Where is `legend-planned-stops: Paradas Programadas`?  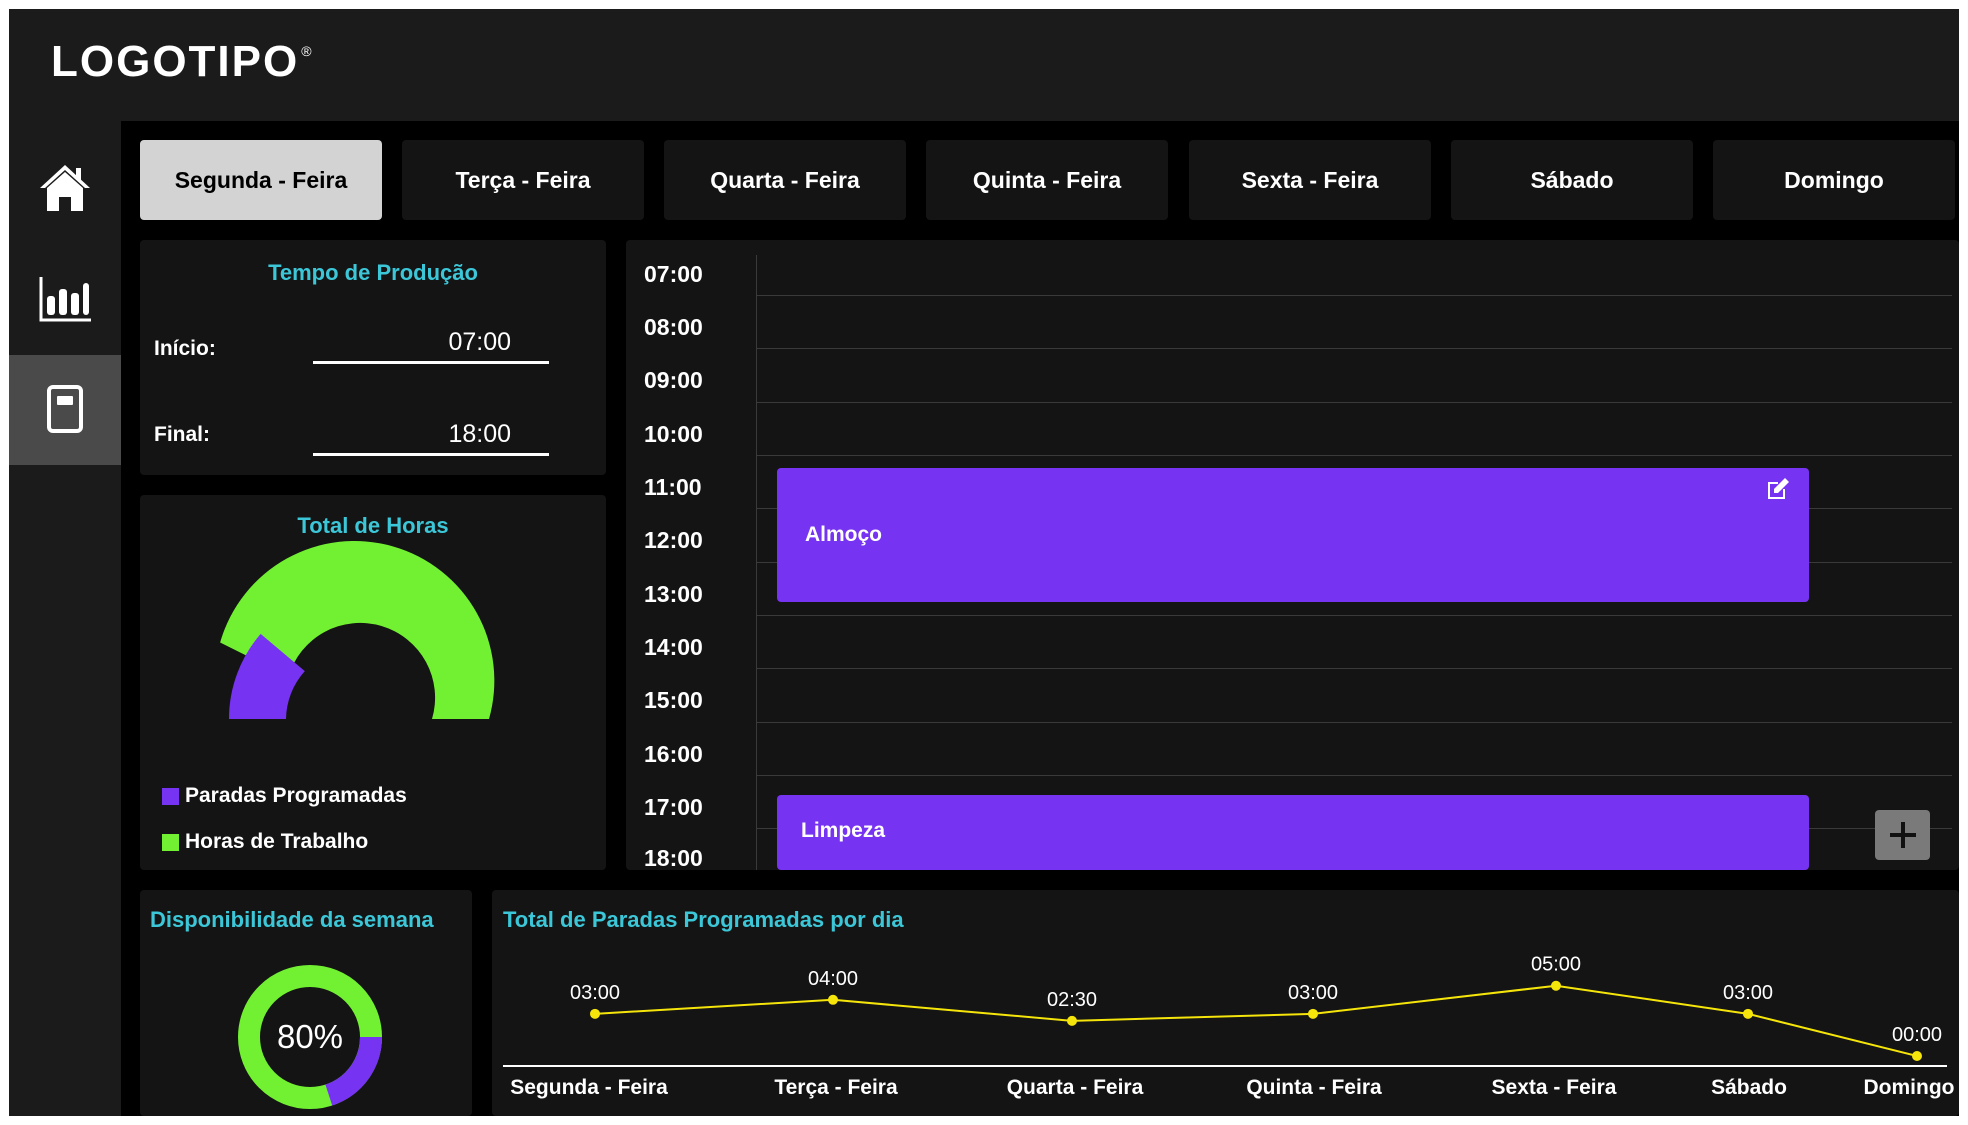
legend-planned-stops: Paradas Programadas is located at coordinates (284, 796).